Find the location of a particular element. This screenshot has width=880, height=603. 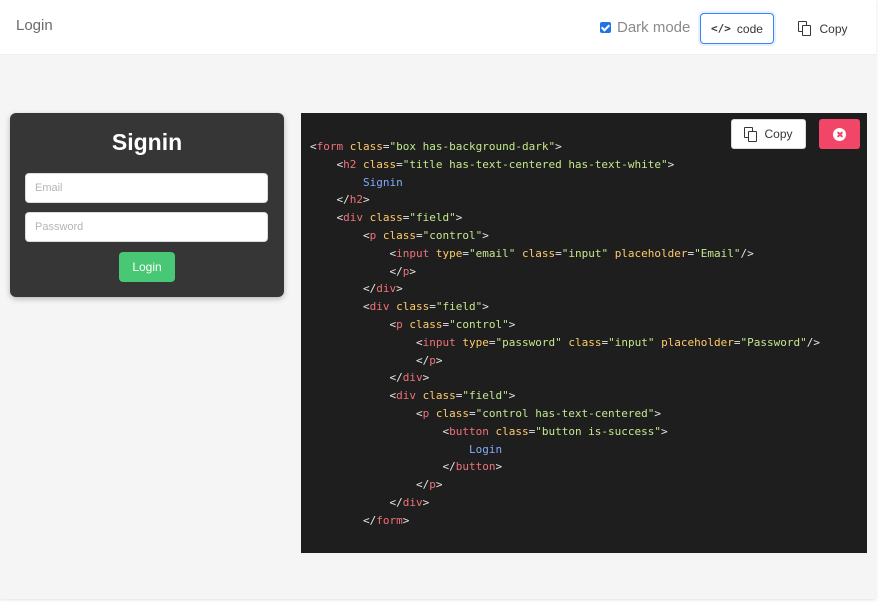

dark-mode-toggle: Dark mode is located at coordinates (645, 27).